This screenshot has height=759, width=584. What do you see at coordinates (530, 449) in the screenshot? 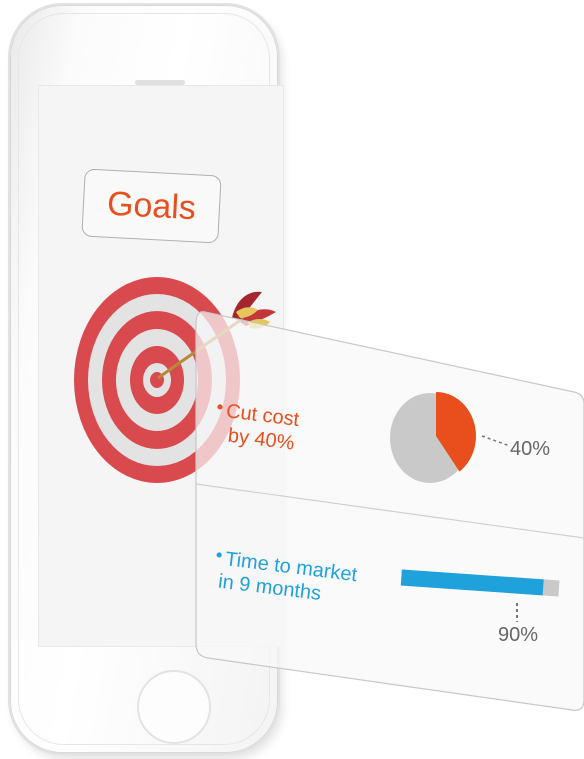
I see `pie-value-label: 40%` at bounding box center [530, 449].